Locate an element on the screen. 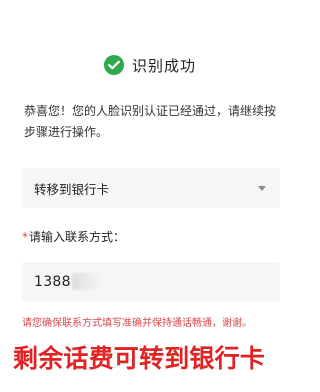  required-marker: * is located at coordinates (25, 237).